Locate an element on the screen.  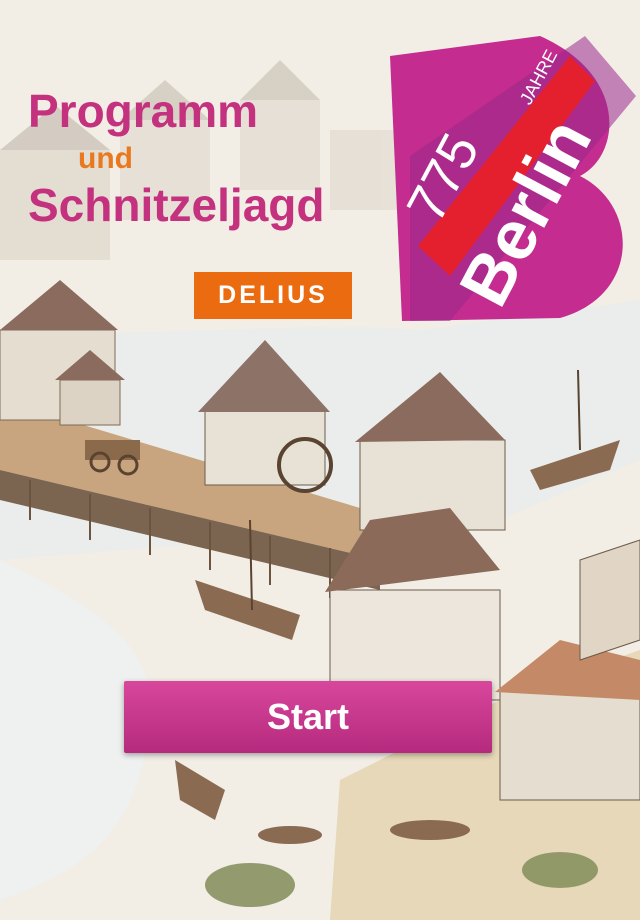
delius-label: DELIUS is located at coordinates (273, 295).